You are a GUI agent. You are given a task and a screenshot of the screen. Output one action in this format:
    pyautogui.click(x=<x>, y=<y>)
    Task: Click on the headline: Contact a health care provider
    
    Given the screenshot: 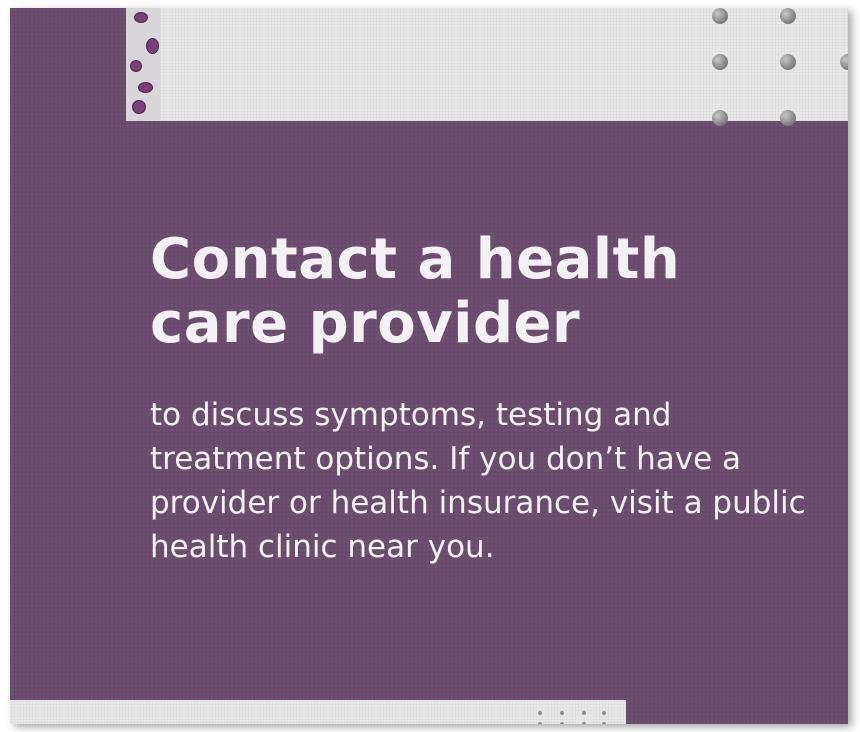 What is the action you would take?
    pyautogui.click(x=415, y=291)
    